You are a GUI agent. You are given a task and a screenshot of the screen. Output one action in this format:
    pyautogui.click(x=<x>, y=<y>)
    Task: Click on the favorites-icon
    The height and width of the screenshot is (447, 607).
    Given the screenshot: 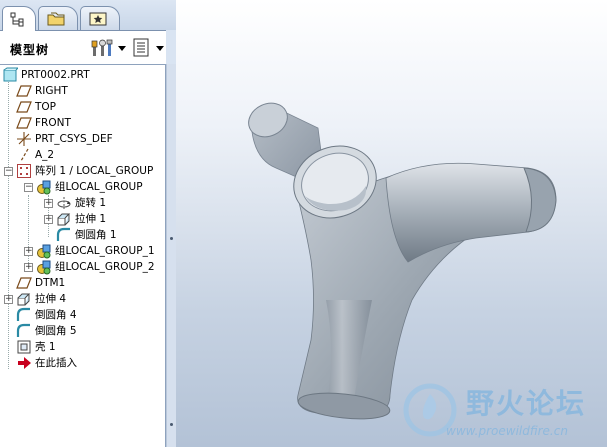 What is the action you would take?
    pyautogui.click(x=98, y=19)
    